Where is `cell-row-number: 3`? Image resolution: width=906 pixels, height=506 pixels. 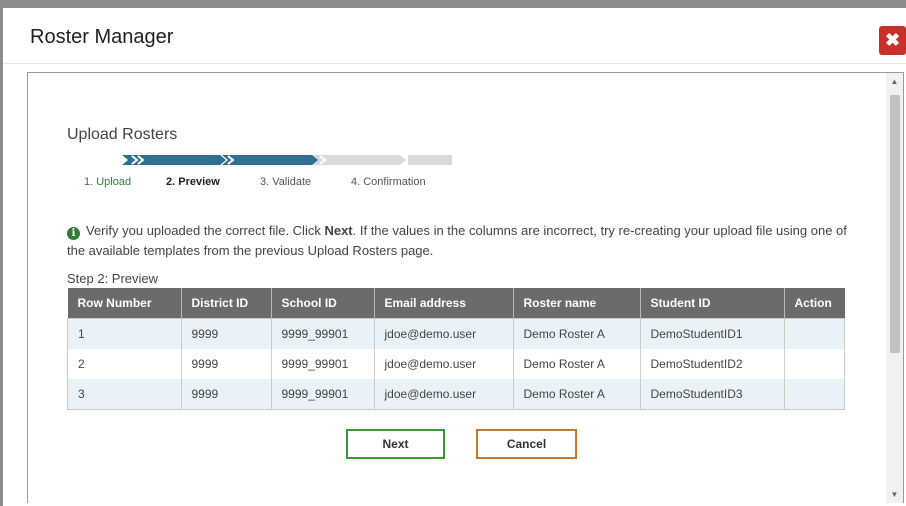 cell-row-number: 3 is located at coordinates (124, 394).